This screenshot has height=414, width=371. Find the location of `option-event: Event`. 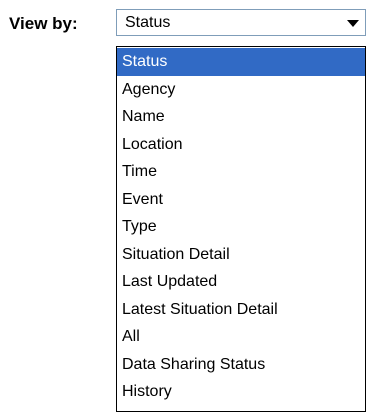

option-event: Event is located at coordinates (241, 200).